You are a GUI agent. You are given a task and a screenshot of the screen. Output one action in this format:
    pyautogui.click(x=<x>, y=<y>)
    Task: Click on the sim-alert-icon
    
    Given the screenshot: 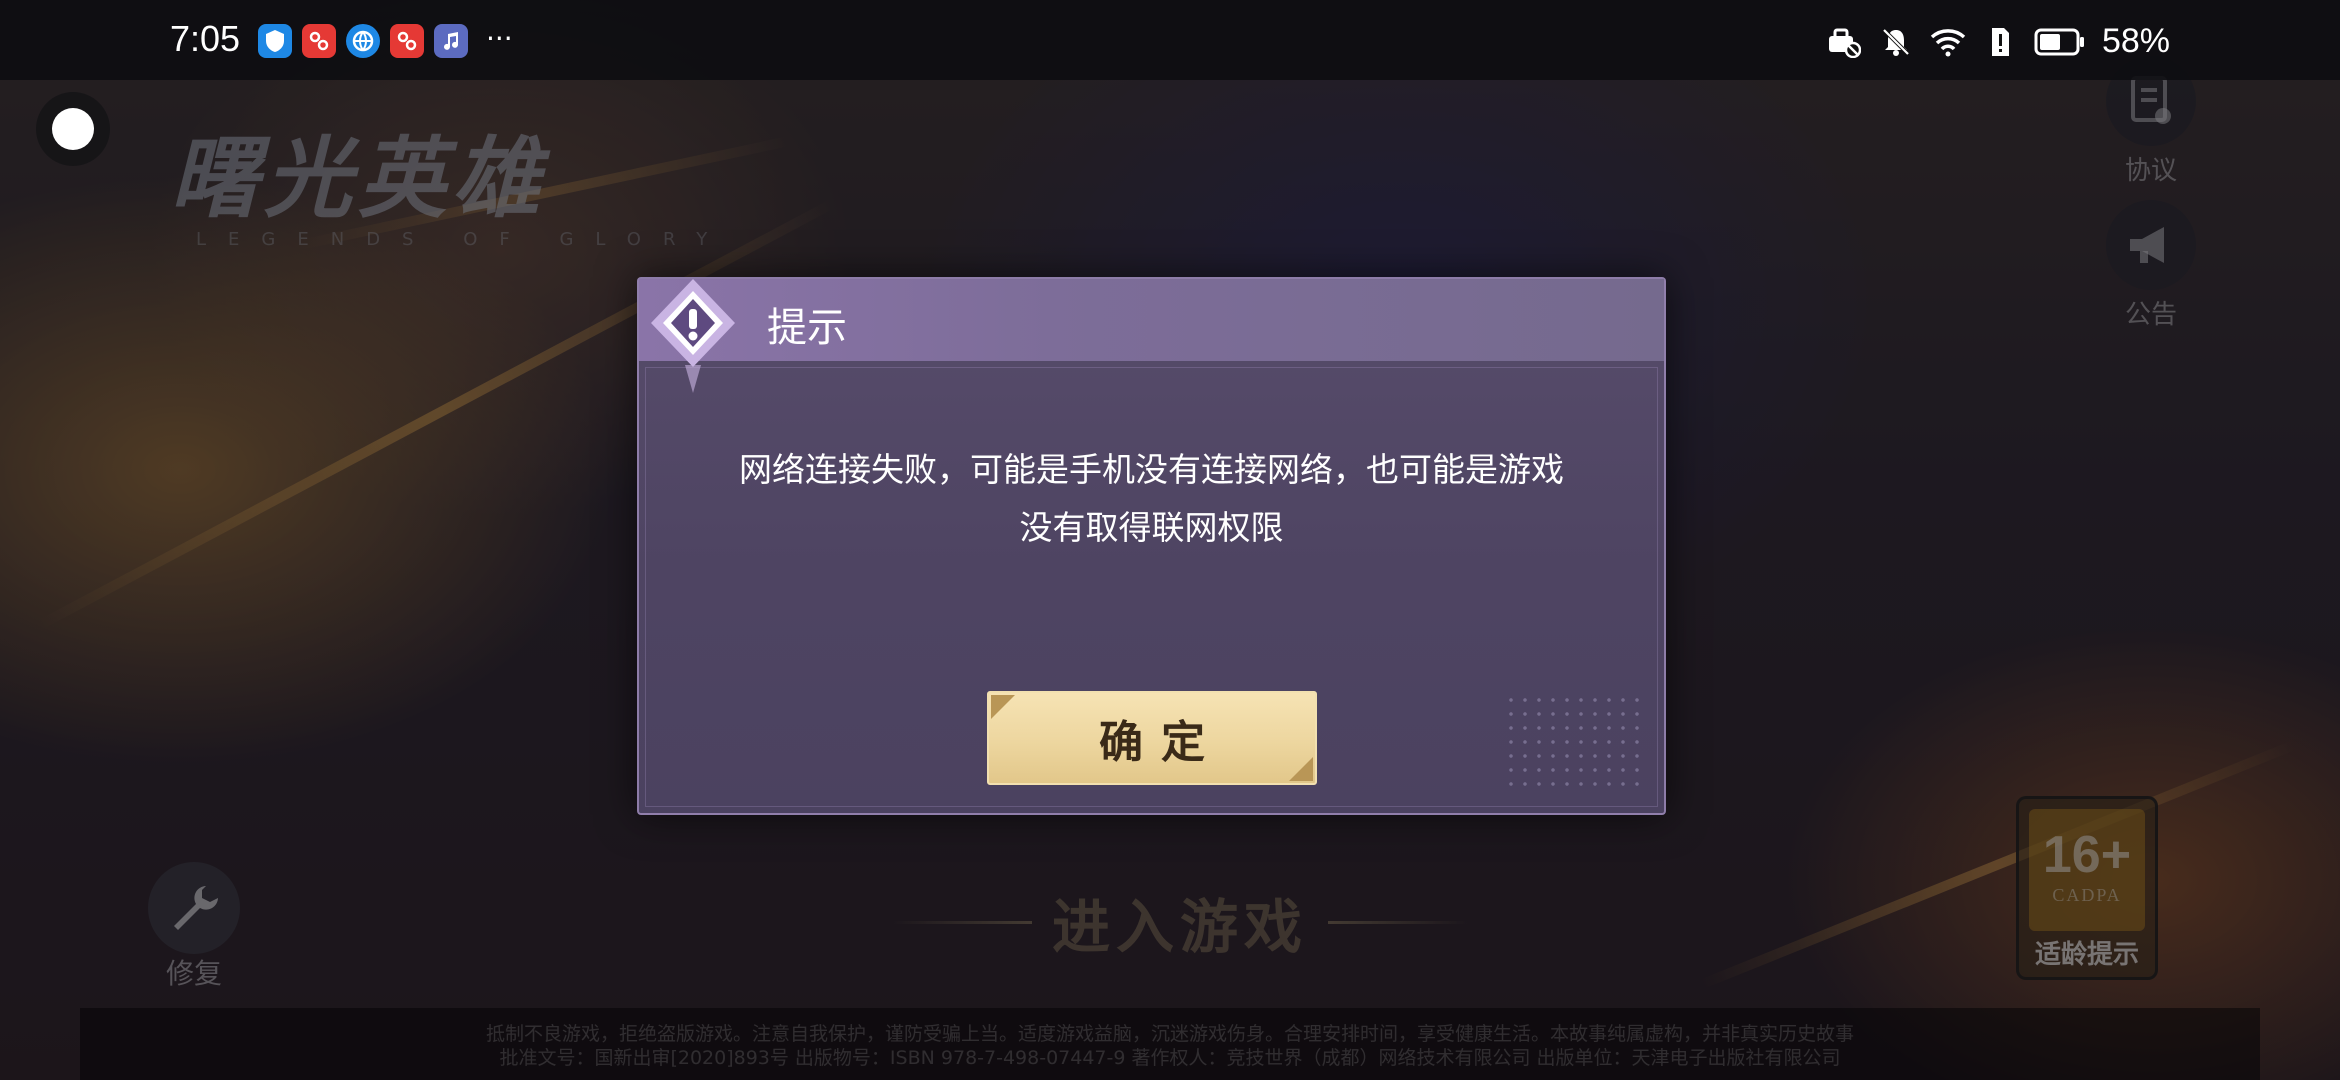 What is the action you would take?
    pyautogui.click(x=2000, y=42)
    